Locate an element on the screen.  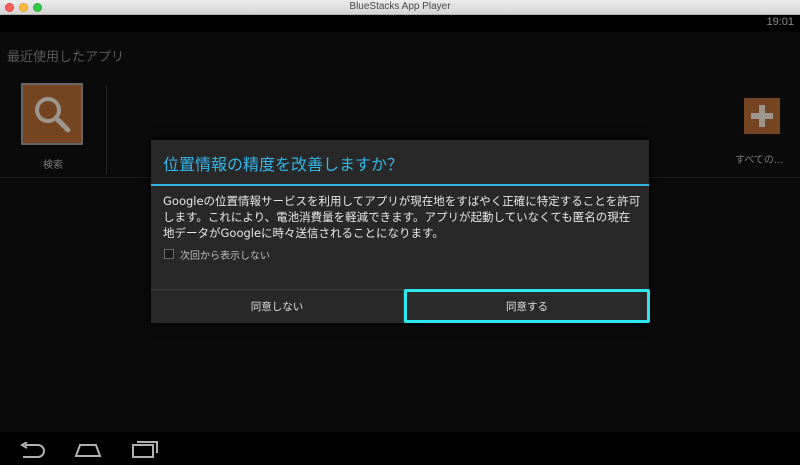
dialog-title-divider is located at coordinates (400, 185).